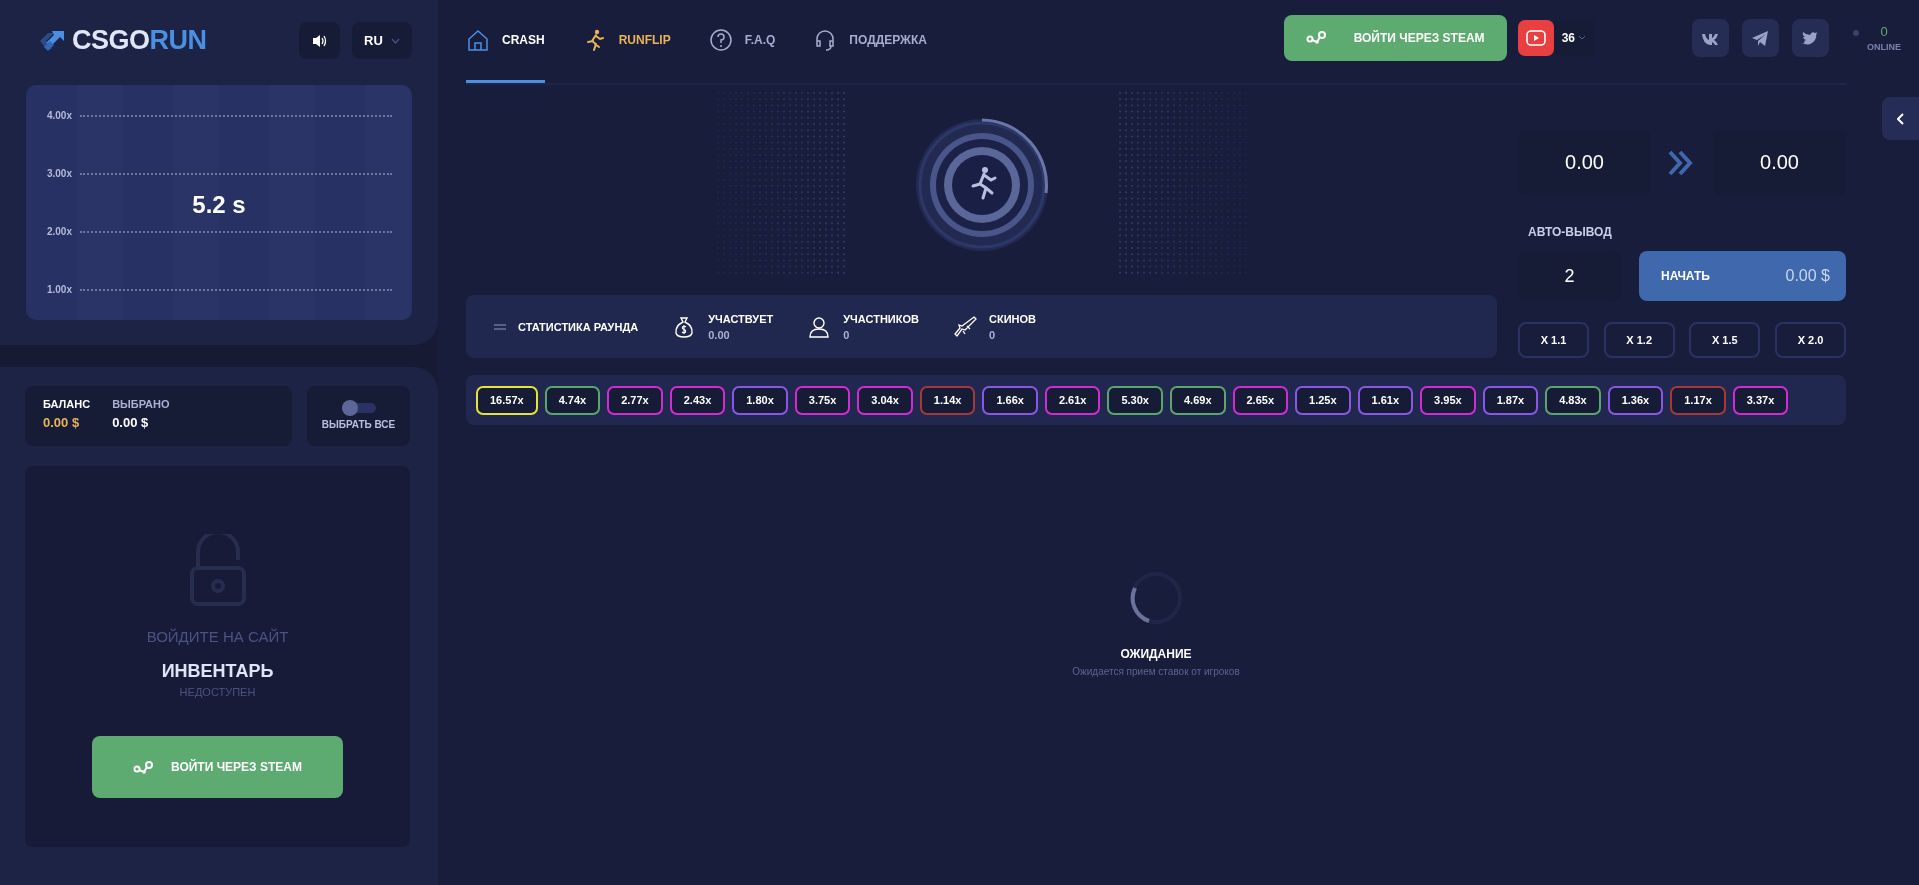 This screenshot has height=885, width=1919. Describe the element at coordinates (1810, 340) in the screenshot. I see `multiplier-button: X 2.0` at that location.